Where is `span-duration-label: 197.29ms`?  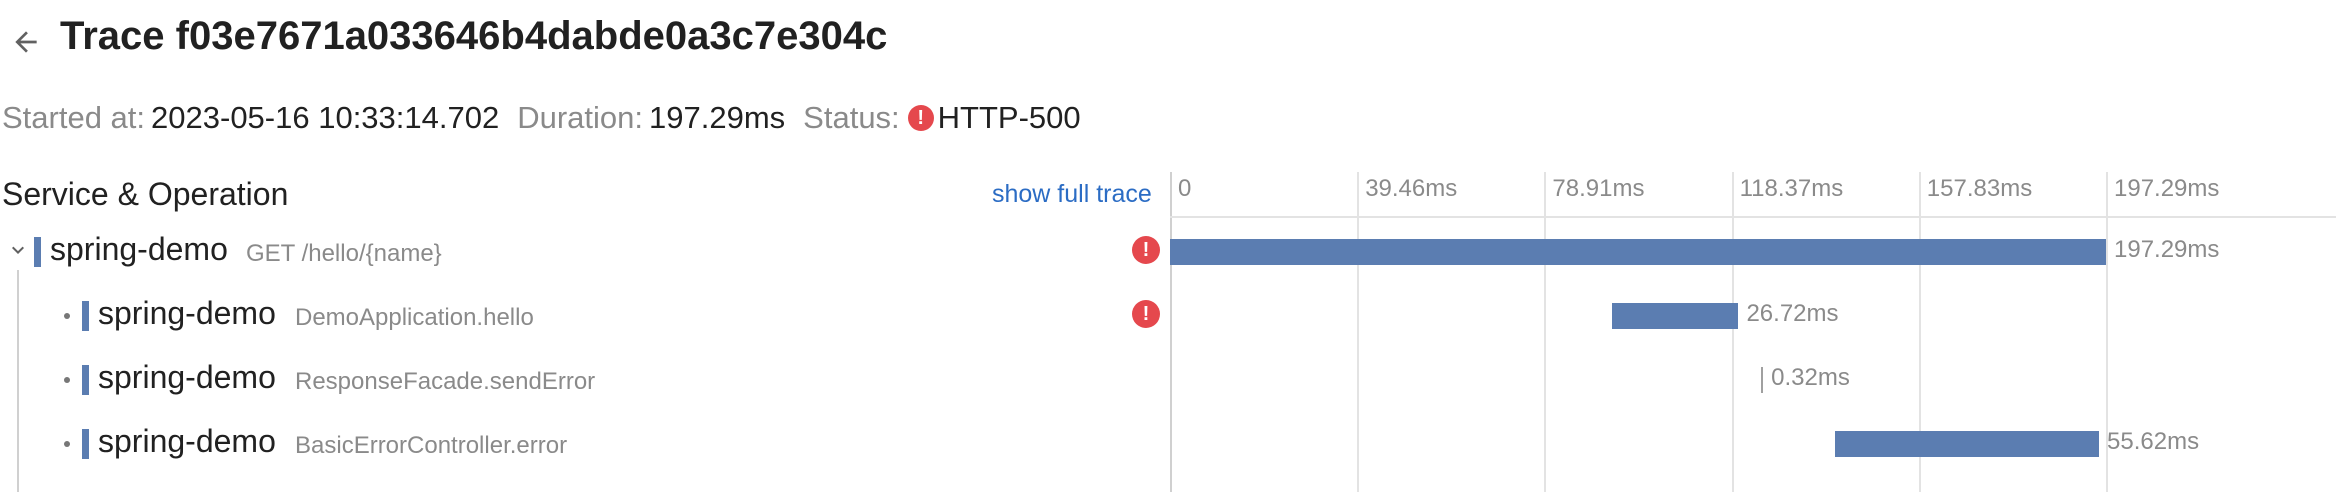 span-duration-label: 197.29ms is located at coordinates (2167, 249).